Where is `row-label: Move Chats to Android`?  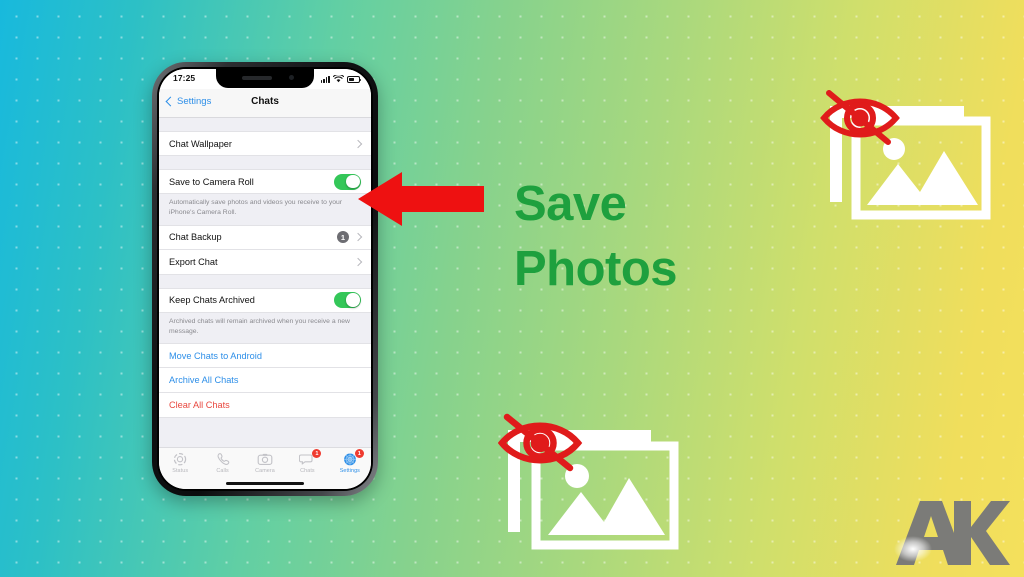
row-label: Move Chats to Android is located at coordinates (215, 355).